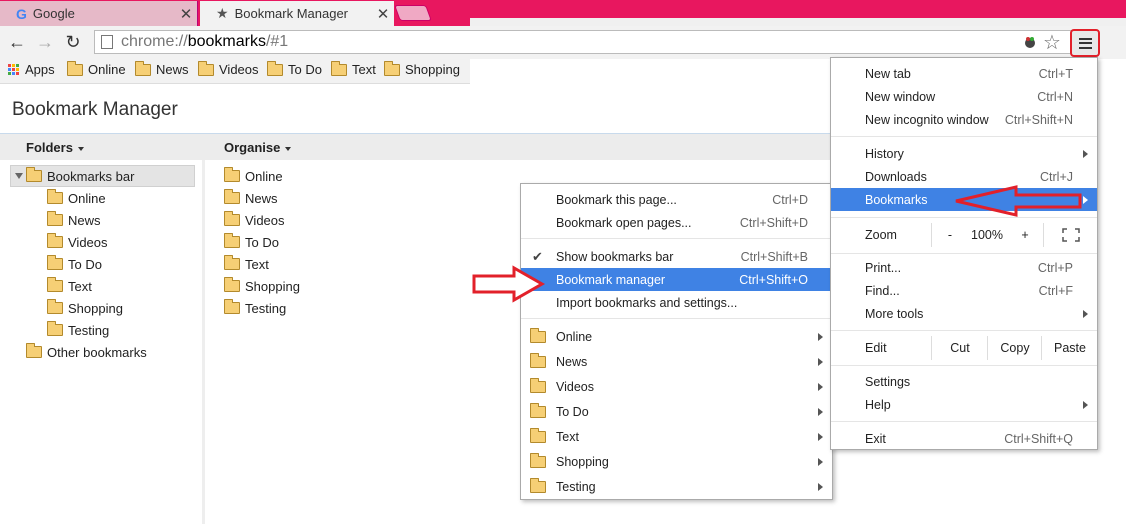  Describe the element at coordinates (74, 220) in the screenshot. I see `tree-item: News` at that location.